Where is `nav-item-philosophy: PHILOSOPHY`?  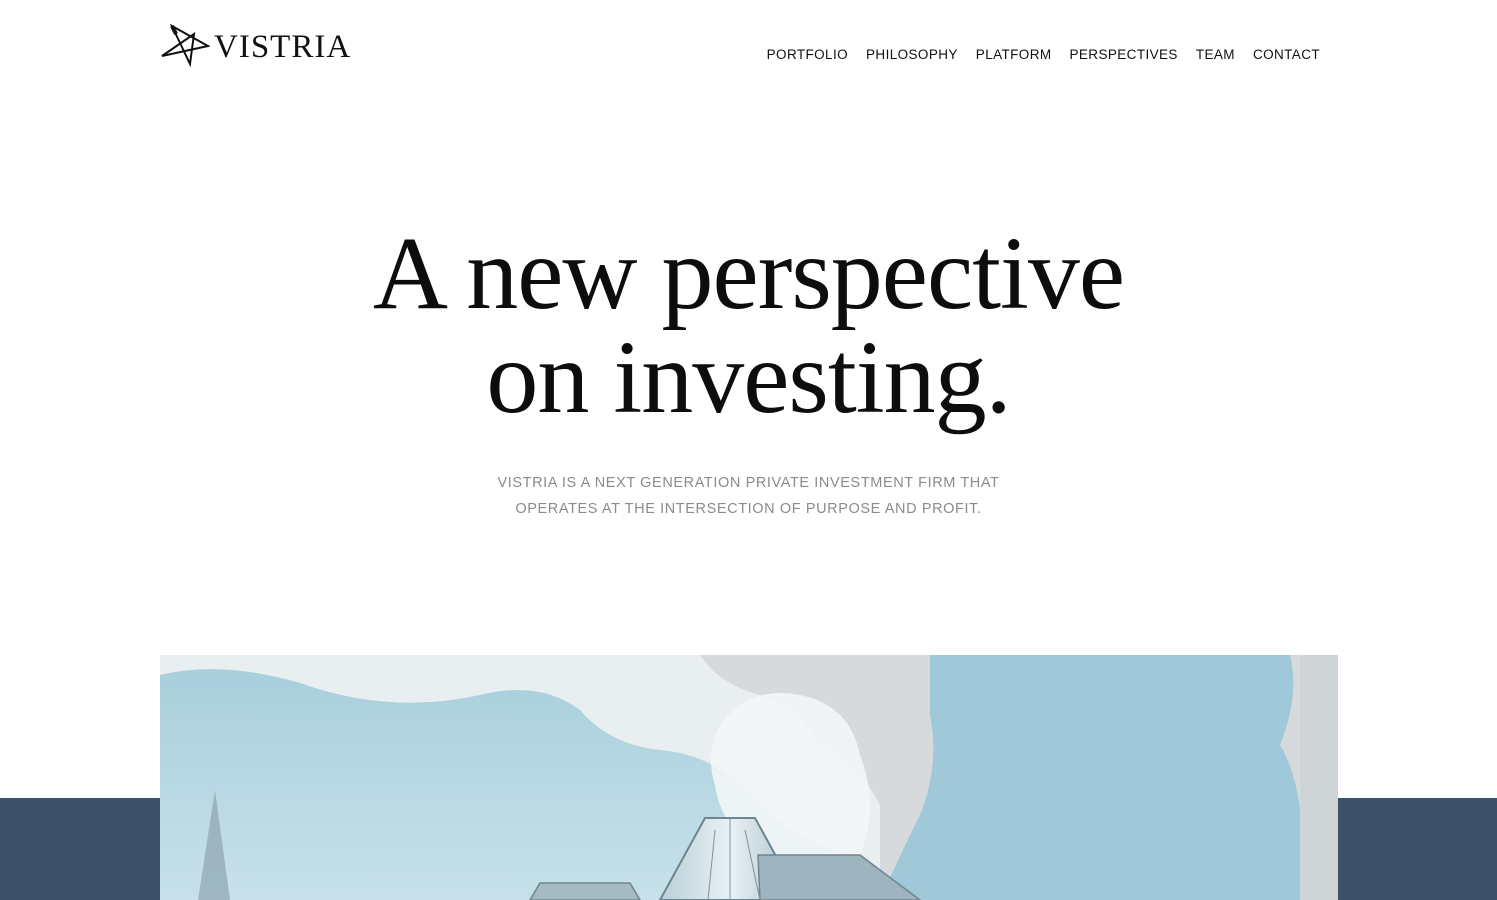 nav-item-philosophy: PHILOSOPHY is located at coordinates (912, 54).